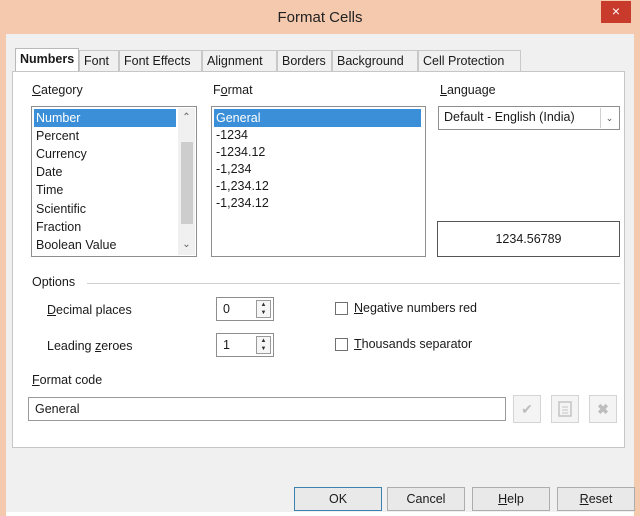 The height and width of the screenshot is (516, 640). Describe the element at coordinates (267, 409) in the screenshot. I see `format-code-input: General` at that location.